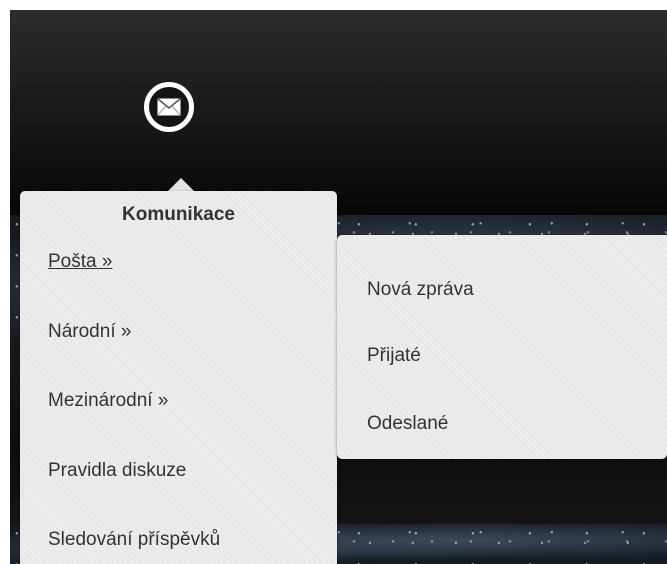 This screenshot has width=667, height=564. I want to click on mail-button, so click(169, 107).